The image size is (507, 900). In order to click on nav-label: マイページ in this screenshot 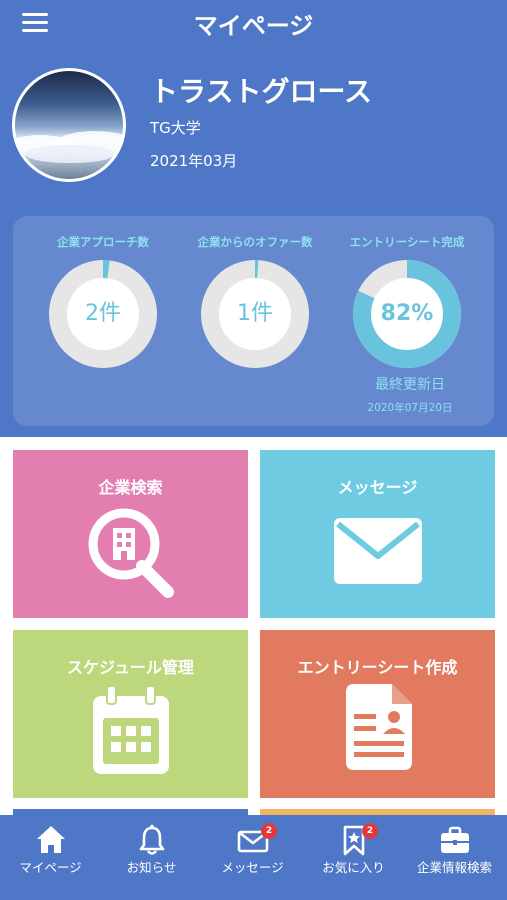, I will do `click(50, 867)`.